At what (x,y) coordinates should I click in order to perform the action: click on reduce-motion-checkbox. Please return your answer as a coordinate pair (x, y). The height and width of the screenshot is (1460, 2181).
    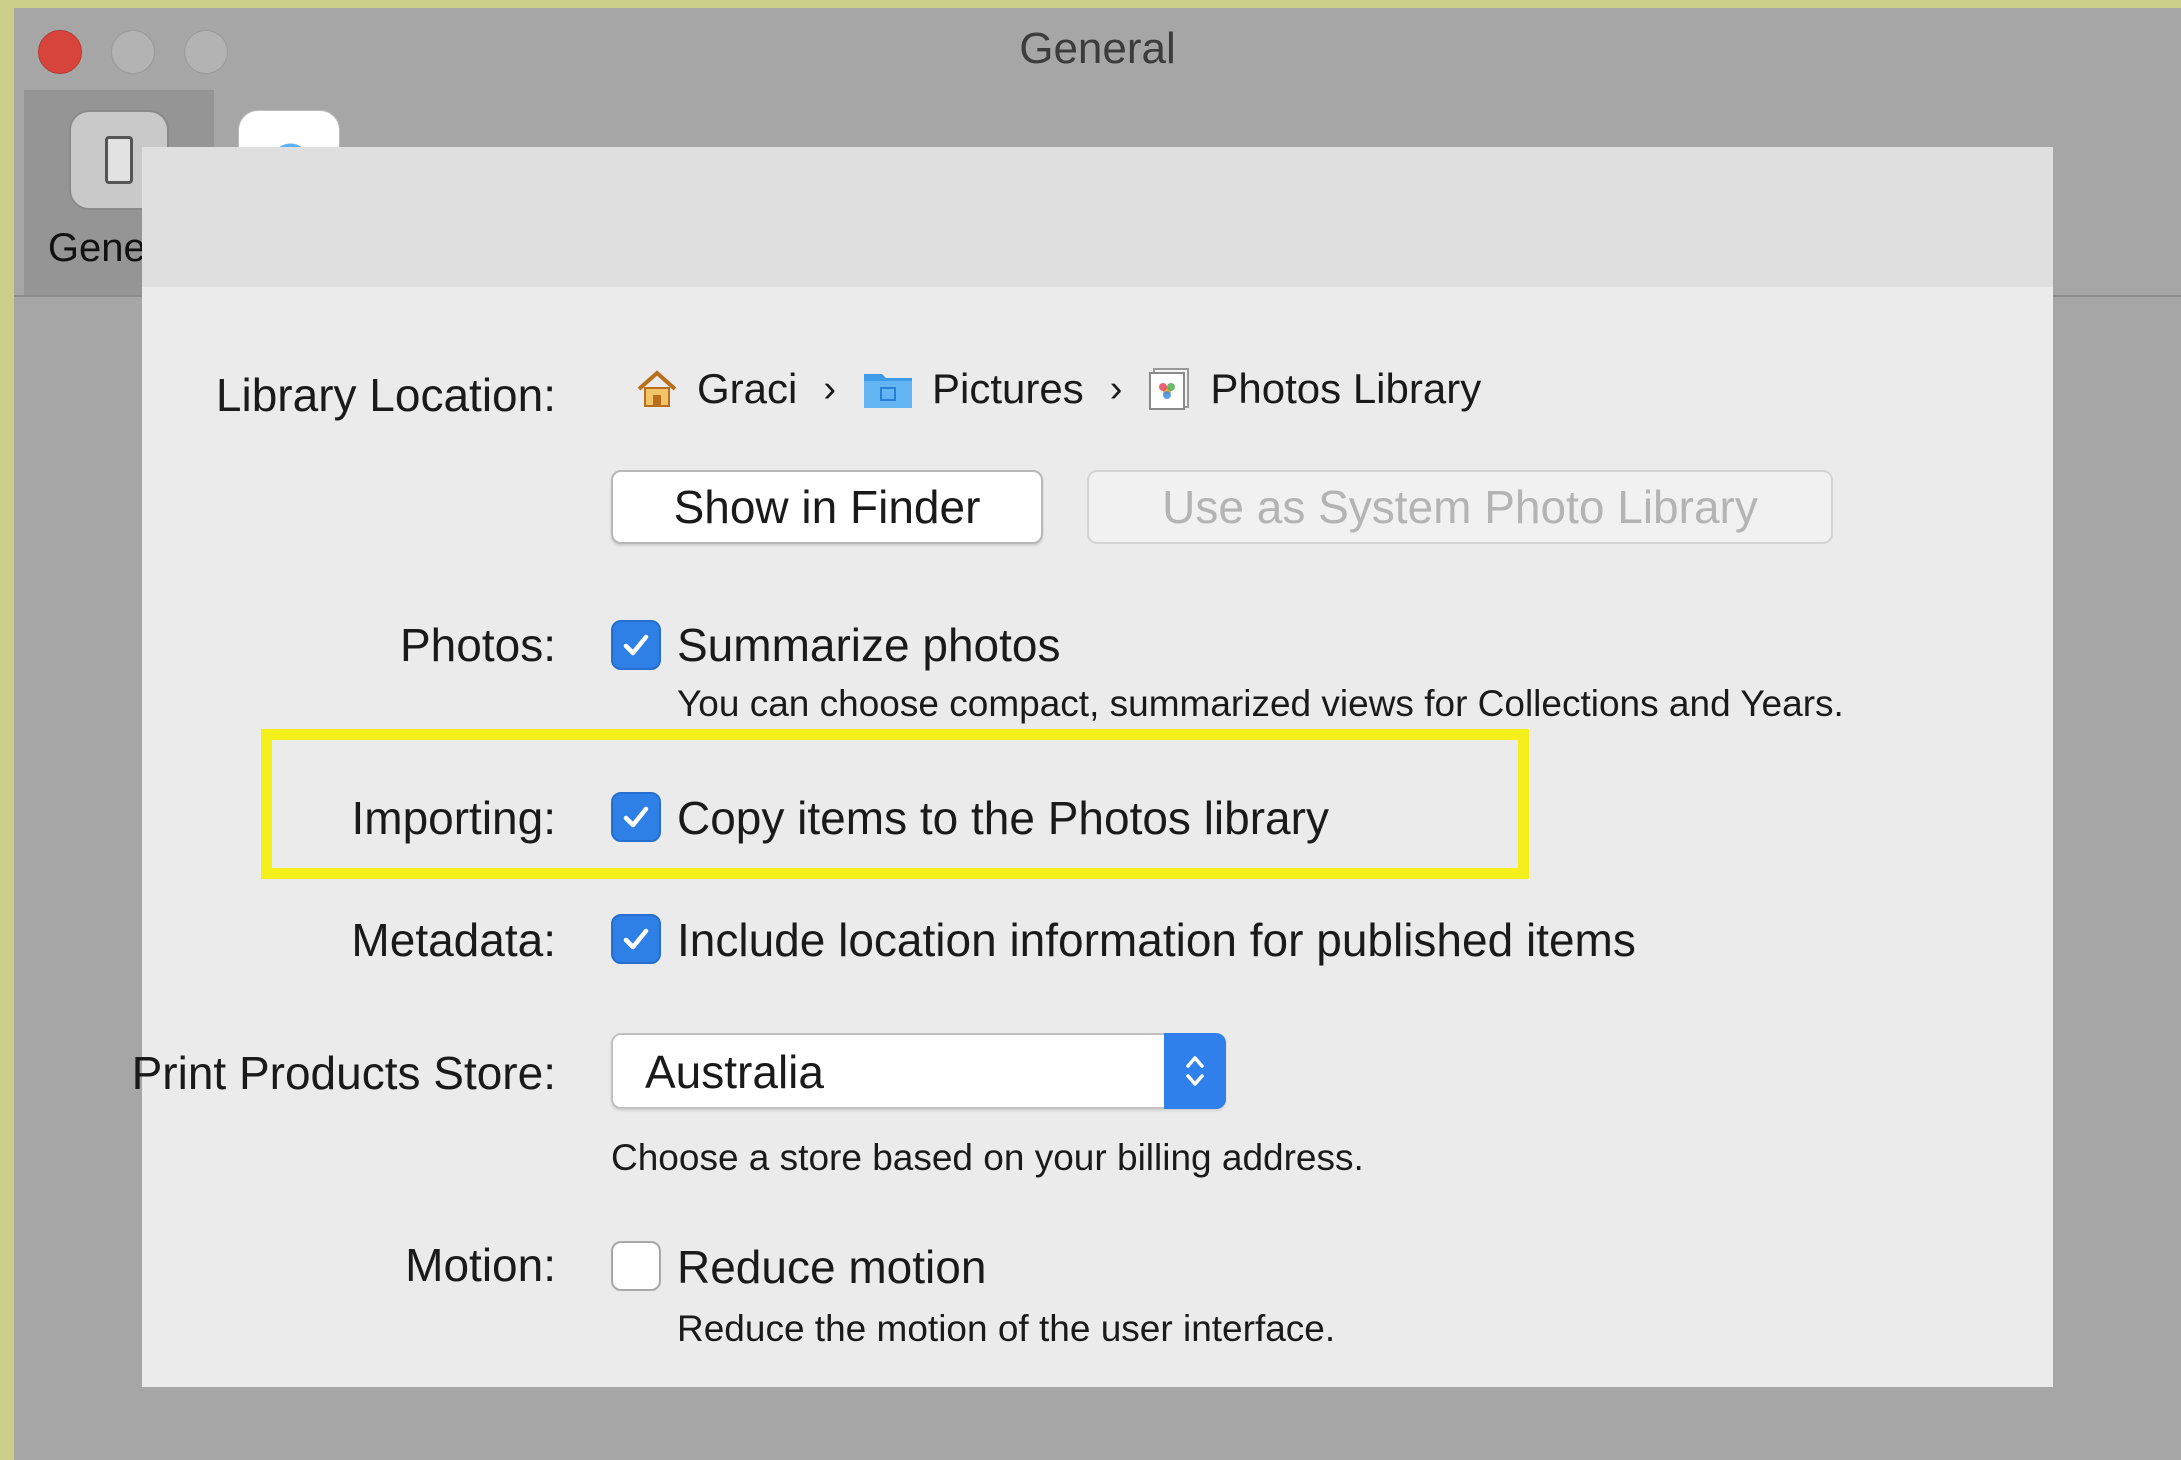
    Looking at the image, I should click on (636, 1266).